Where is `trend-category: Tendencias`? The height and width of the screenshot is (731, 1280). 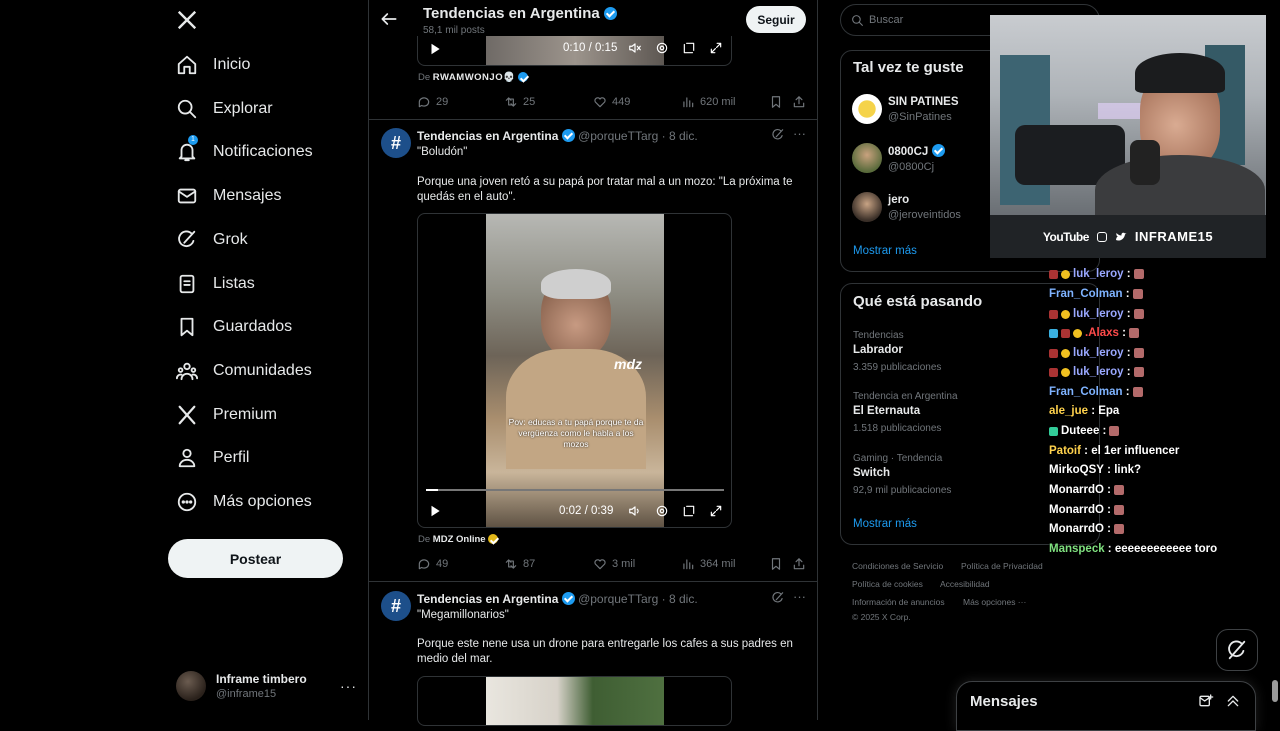
trend-category: Tendencias is located at coordinates (878, 335).